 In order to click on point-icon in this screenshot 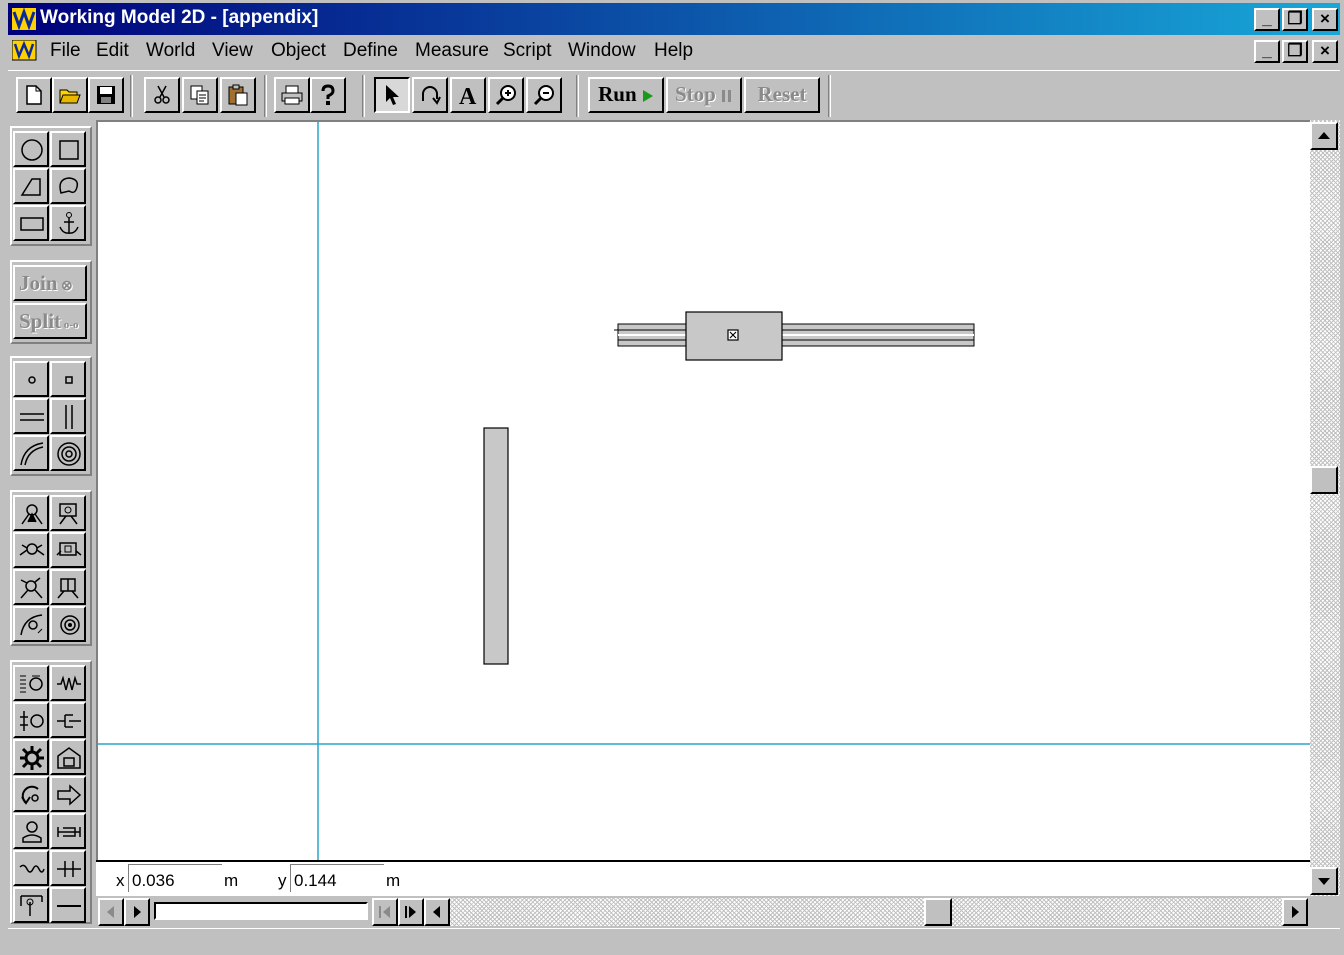, I will do `click(32, 380)`.